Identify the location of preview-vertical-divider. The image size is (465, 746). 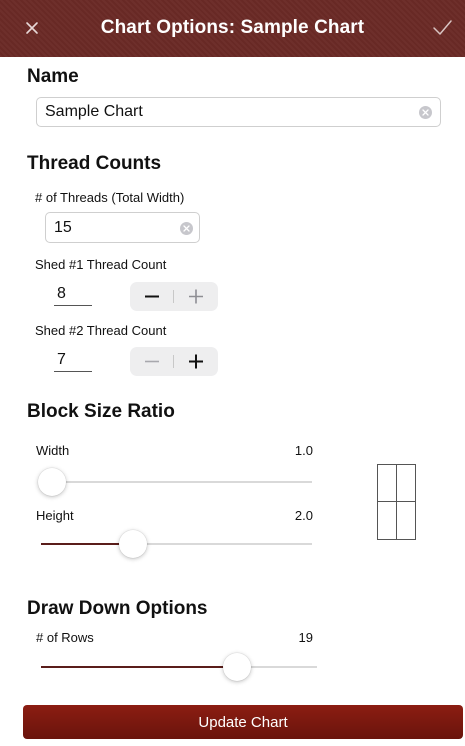
(396, 502).